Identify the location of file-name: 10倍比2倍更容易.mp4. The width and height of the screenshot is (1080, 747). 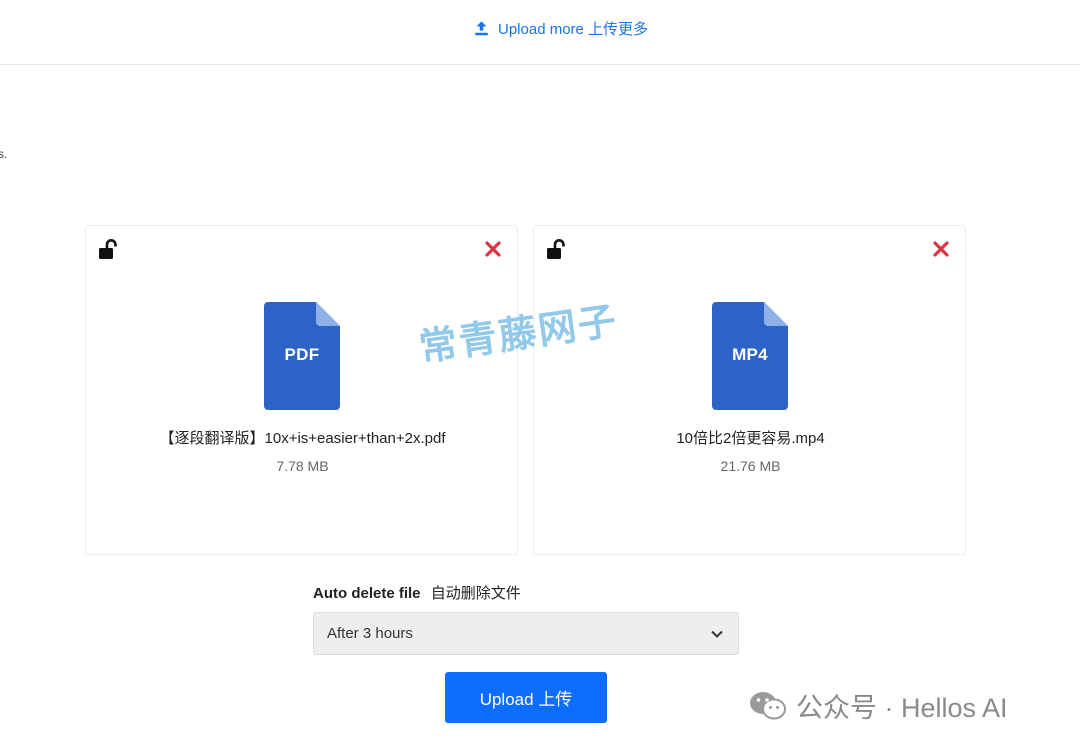
(750, 438).